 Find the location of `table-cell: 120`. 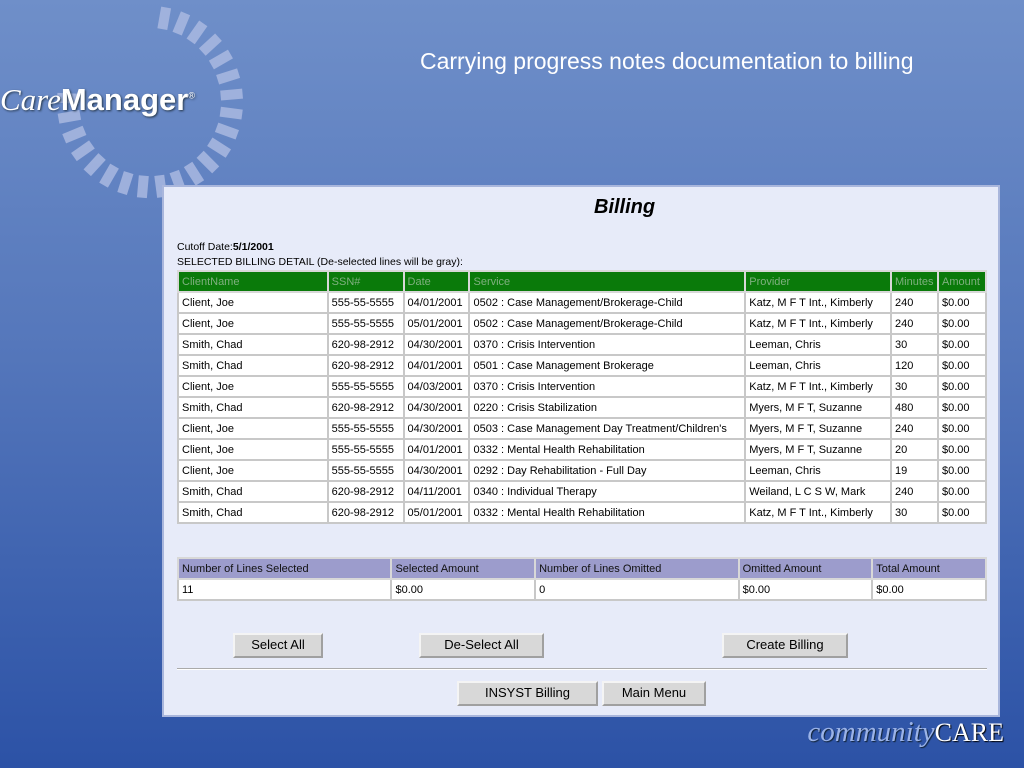

table-cell: 120 is located at coordinates (914, 365).